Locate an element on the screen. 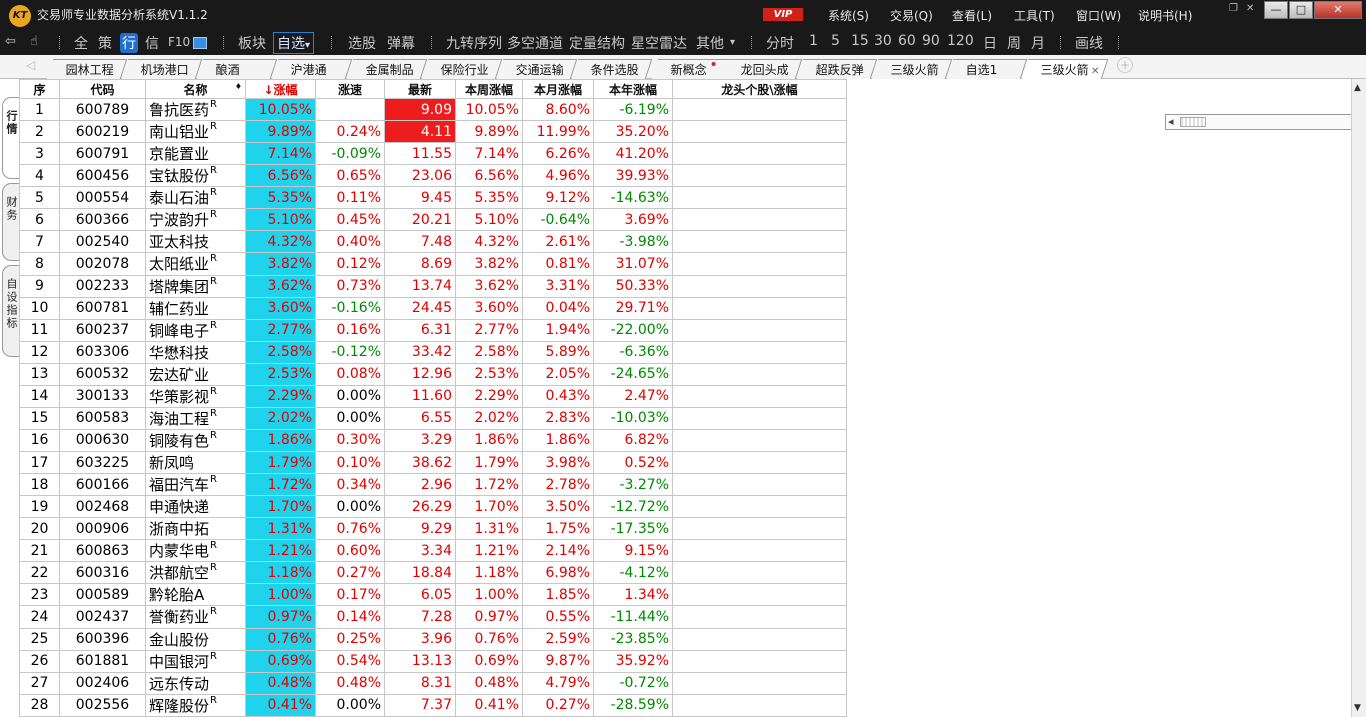  period-30: 30 is located at coordinates (883, 41).